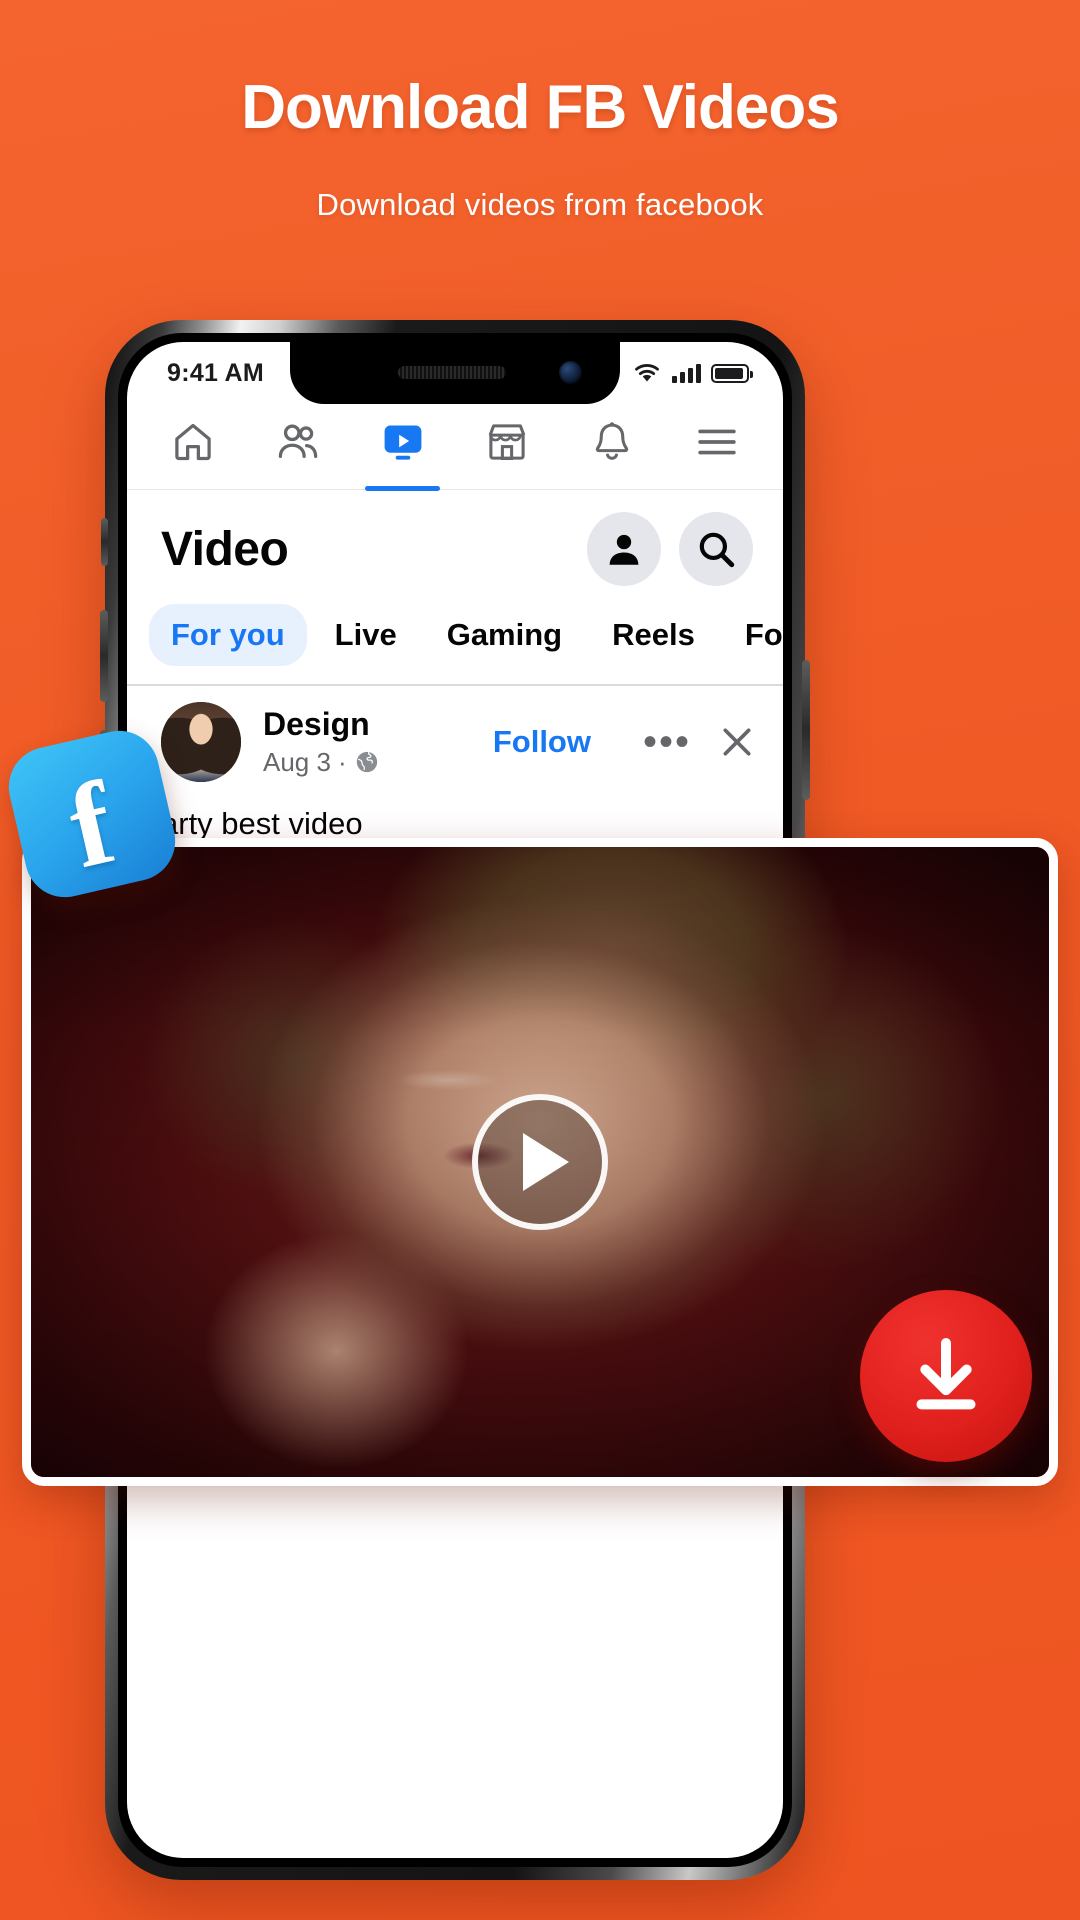 This screenshot has height=1920, width=1080. I want to click on post-author-name: Design, so click(378, 724).